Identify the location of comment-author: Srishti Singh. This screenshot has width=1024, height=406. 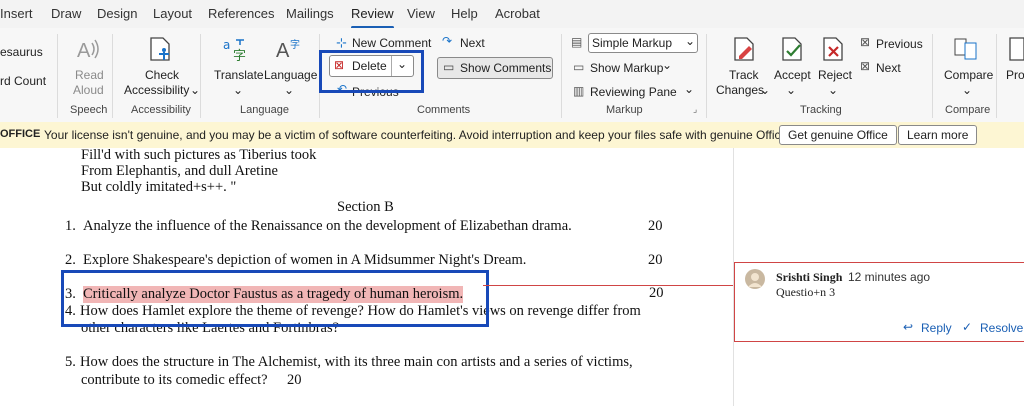
(809, 277).